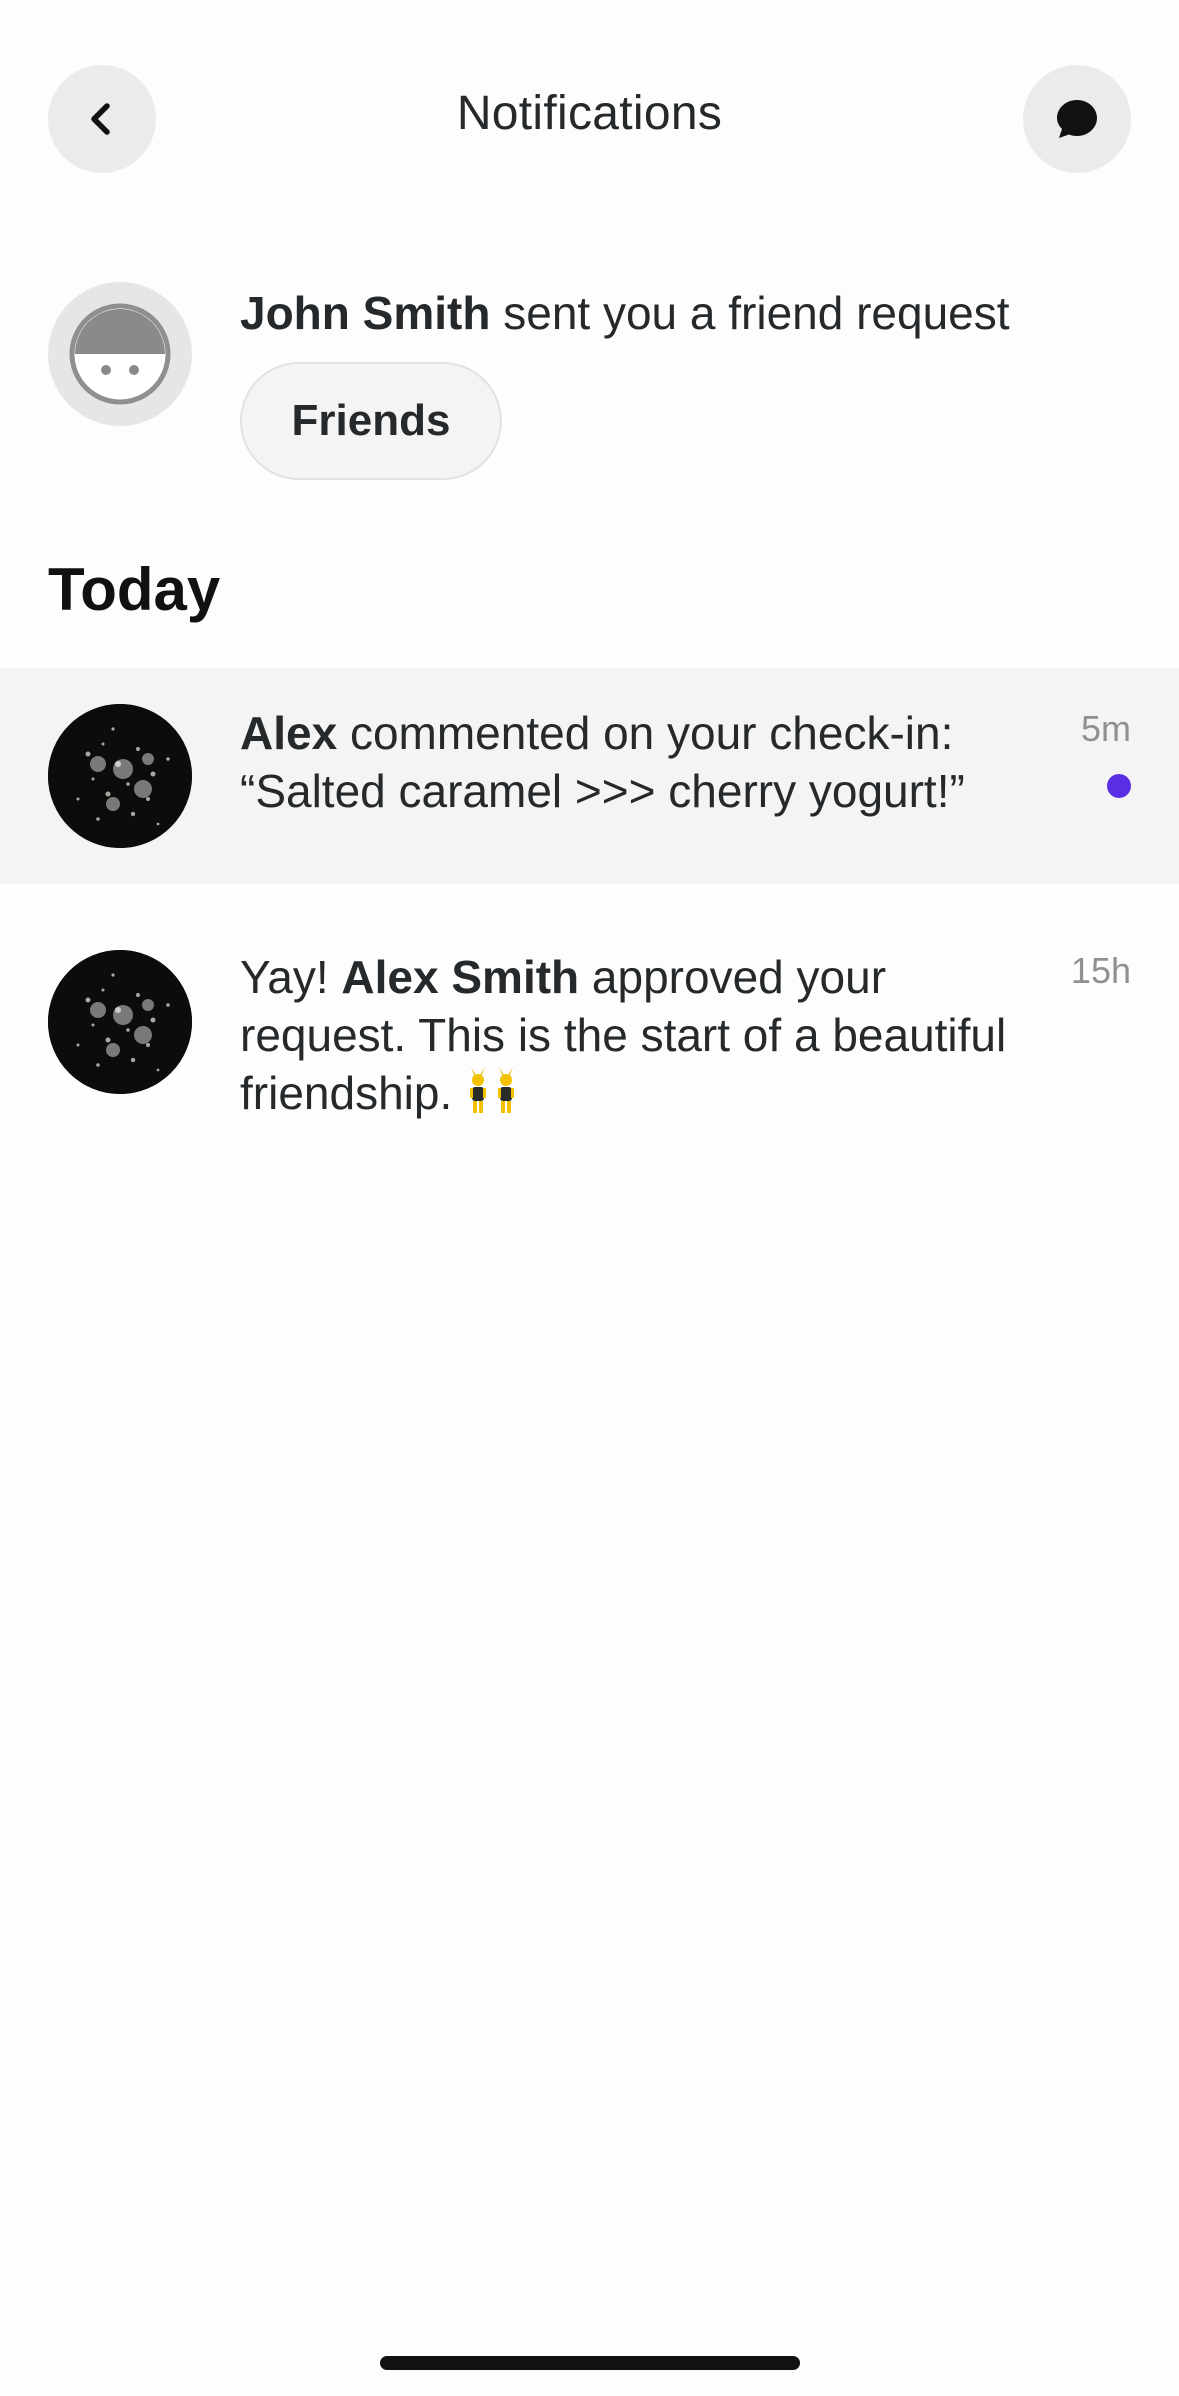 This screenshot has width=1179, height=2396. I want to click on home-indicator, so click(590, 2363).